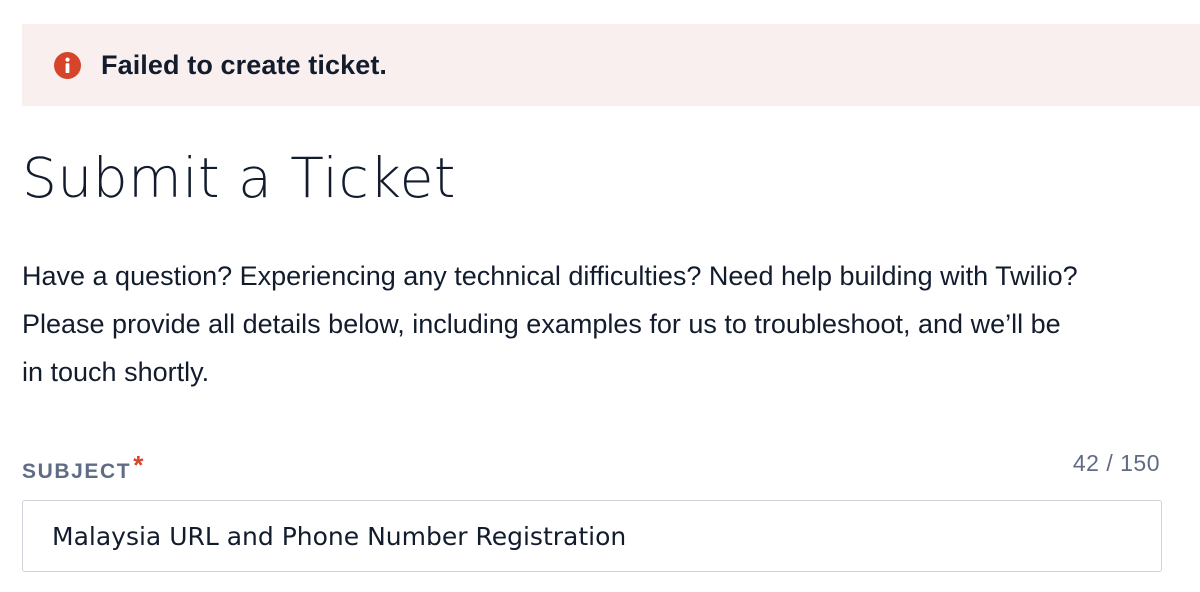  I want to click on subject-label: SUBJECT*, so click(83, 467).